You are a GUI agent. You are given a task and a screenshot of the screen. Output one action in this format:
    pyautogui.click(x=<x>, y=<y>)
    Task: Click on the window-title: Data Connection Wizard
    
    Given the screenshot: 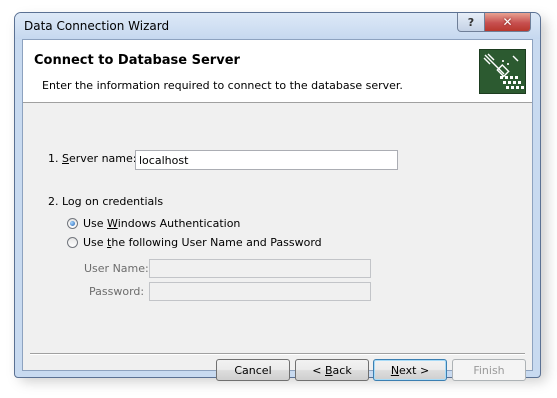 What is the action you would take?
    pyautogui.click(x=97, y=26)
    